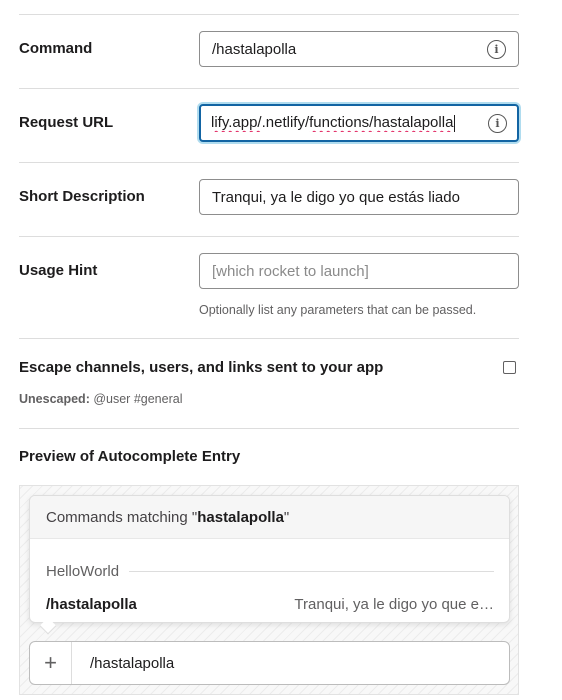  What do you see at coordinates (290, 271) in the screenshot?
I see `usage-hint-placeholder: [which rocket to launch]` at bounding box center [290, 271].